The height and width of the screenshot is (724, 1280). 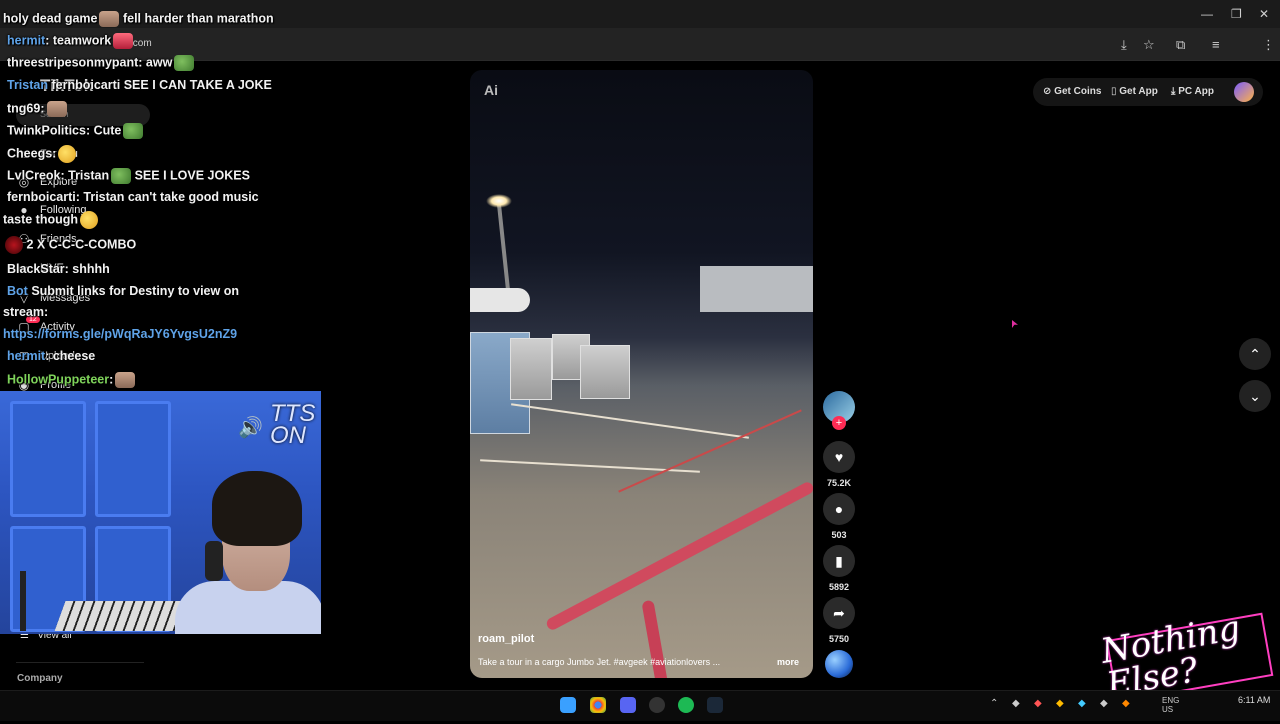 What do you see at coordinates (90, 62) in the screenshot?
I see `chat-text: threestripesonmypant: aww` at bounding box center [90, 62].